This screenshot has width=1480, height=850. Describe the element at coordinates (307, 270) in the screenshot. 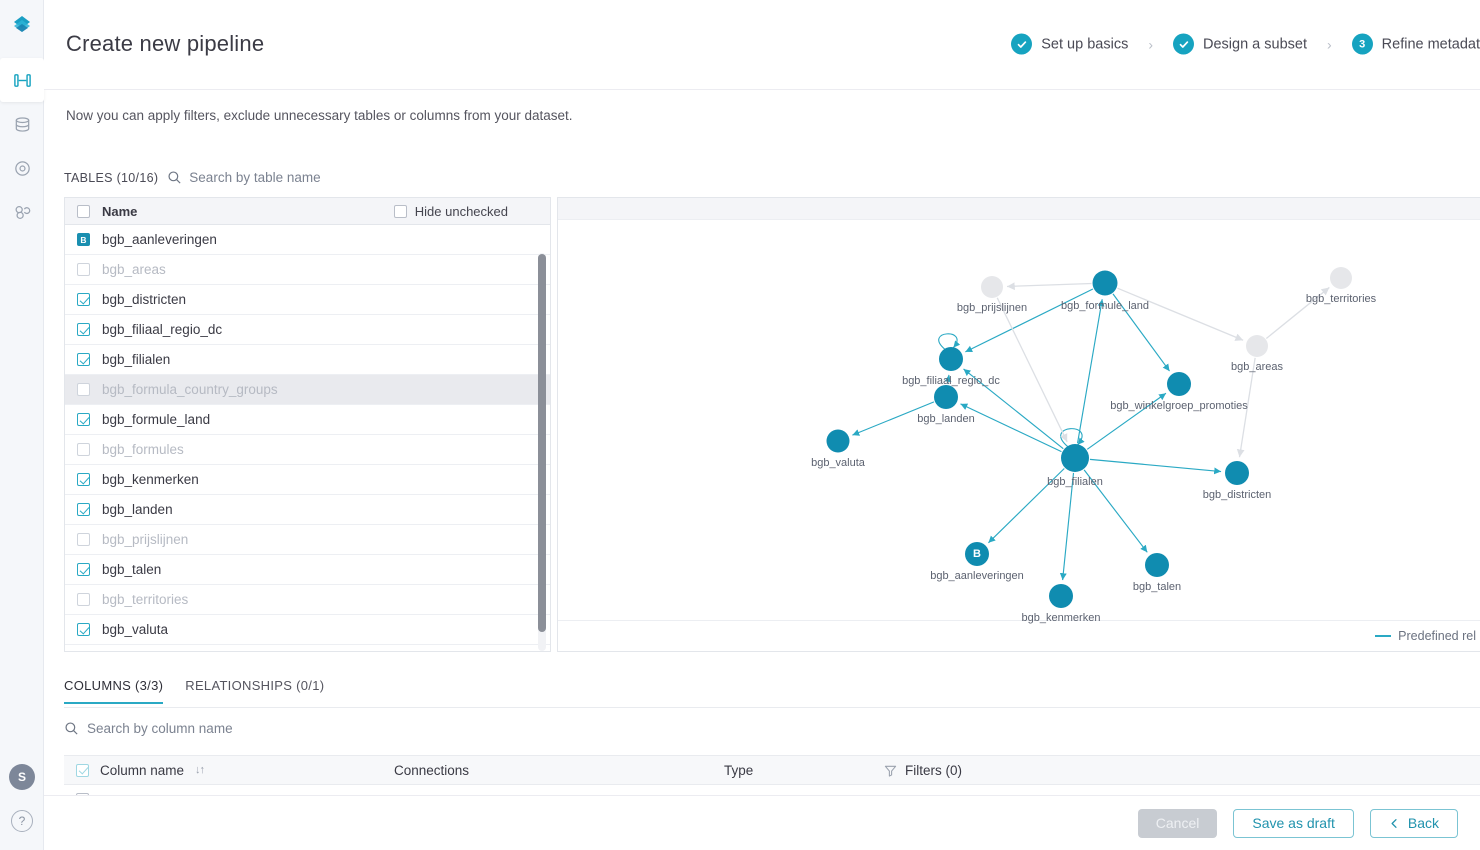

I see `table-row: bgb_areas` at that location.